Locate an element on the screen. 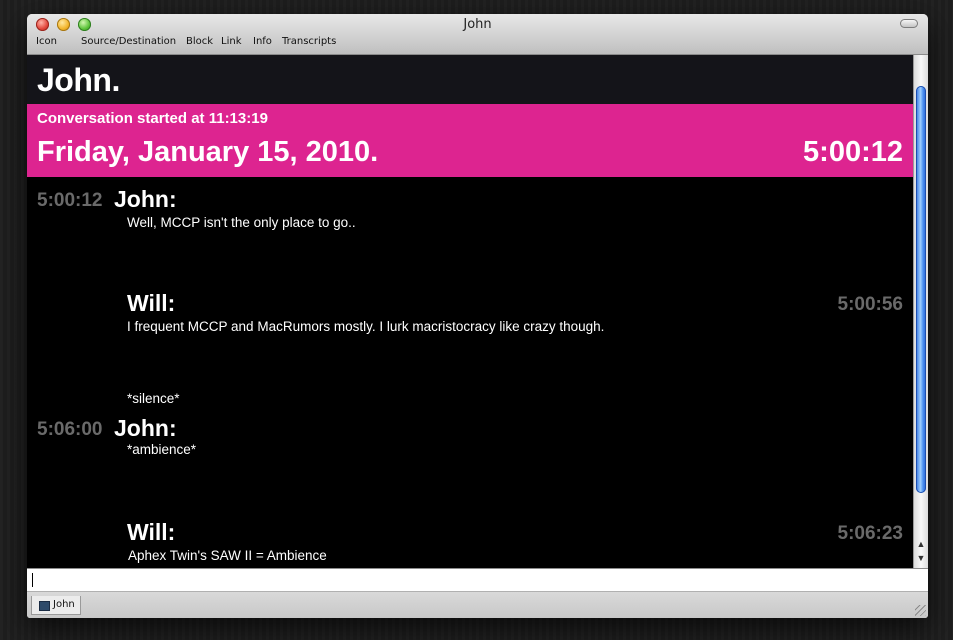 This screenshot has height=640, width=953. tab-label: John is located at coordinates (64, 604).